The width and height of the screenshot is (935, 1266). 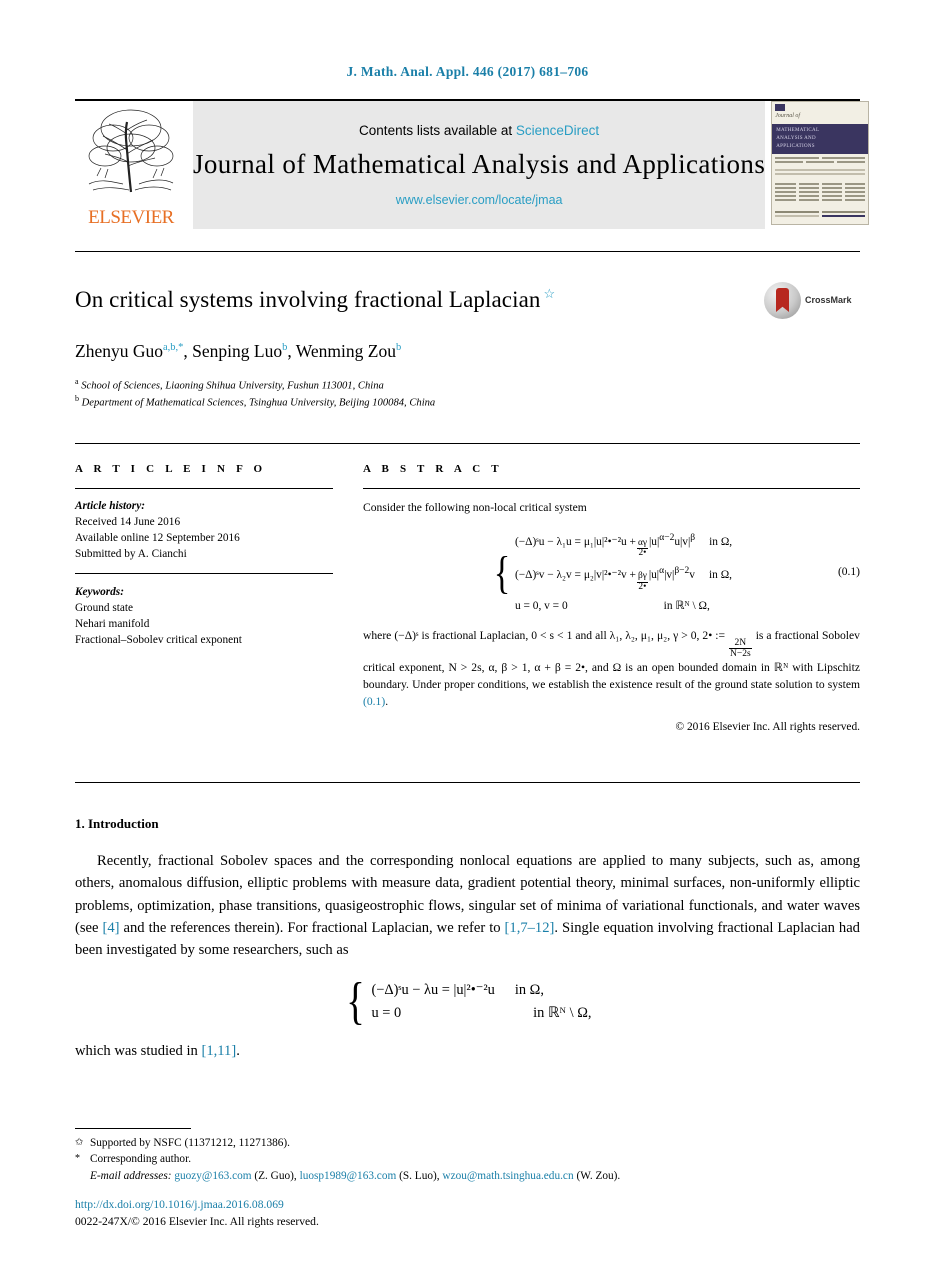 What do you see at coordinates (820, 139) in the screenshot?
I see `cover-title-band: MATHEMATICAL ANALYSIS AND APPLICATIONS` at bounding box center [820, 139].